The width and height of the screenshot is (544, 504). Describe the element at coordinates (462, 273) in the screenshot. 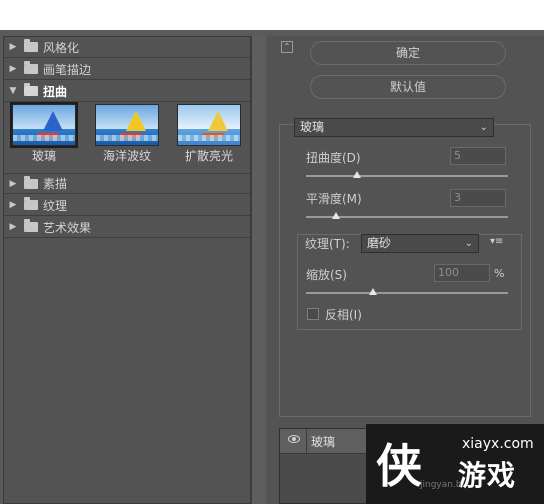

I see `scaling-input: 100` at that location.